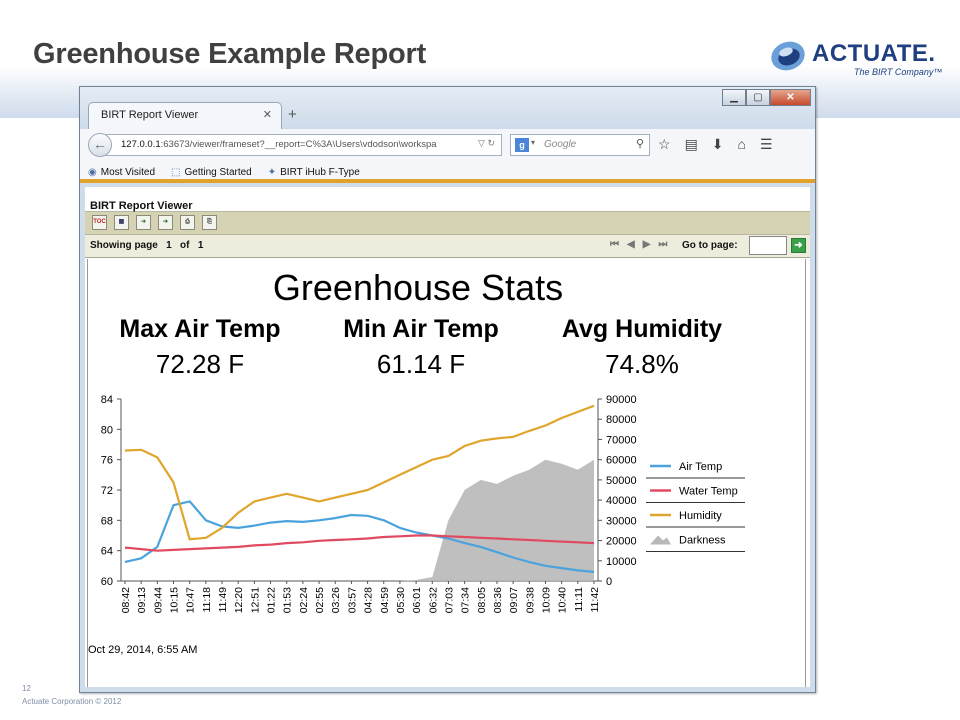 This screenshot has width=960, height=720. I want to click on x-tick-label: 02:24, so click(304, 600).